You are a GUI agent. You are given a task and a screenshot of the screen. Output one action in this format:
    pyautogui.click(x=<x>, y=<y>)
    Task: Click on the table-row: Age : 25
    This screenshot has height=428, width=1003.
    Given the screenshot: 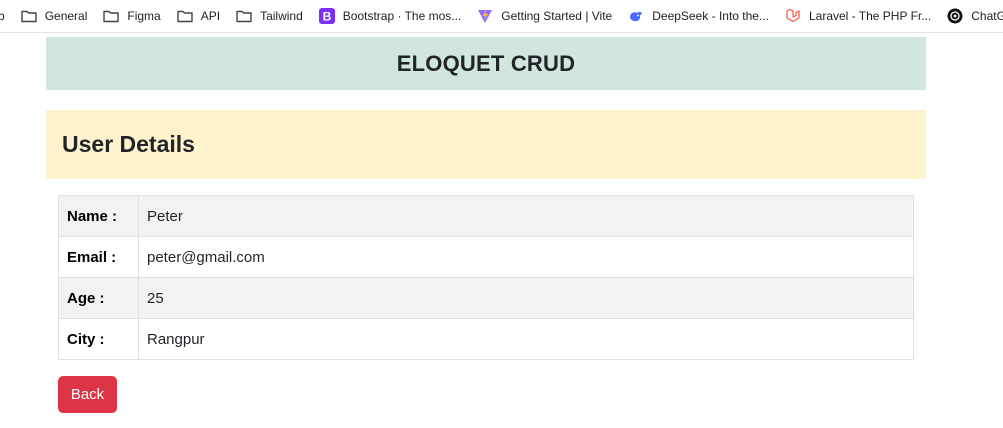 What is the action you would take?
    pyautogui.click(x=486, y=298)
    